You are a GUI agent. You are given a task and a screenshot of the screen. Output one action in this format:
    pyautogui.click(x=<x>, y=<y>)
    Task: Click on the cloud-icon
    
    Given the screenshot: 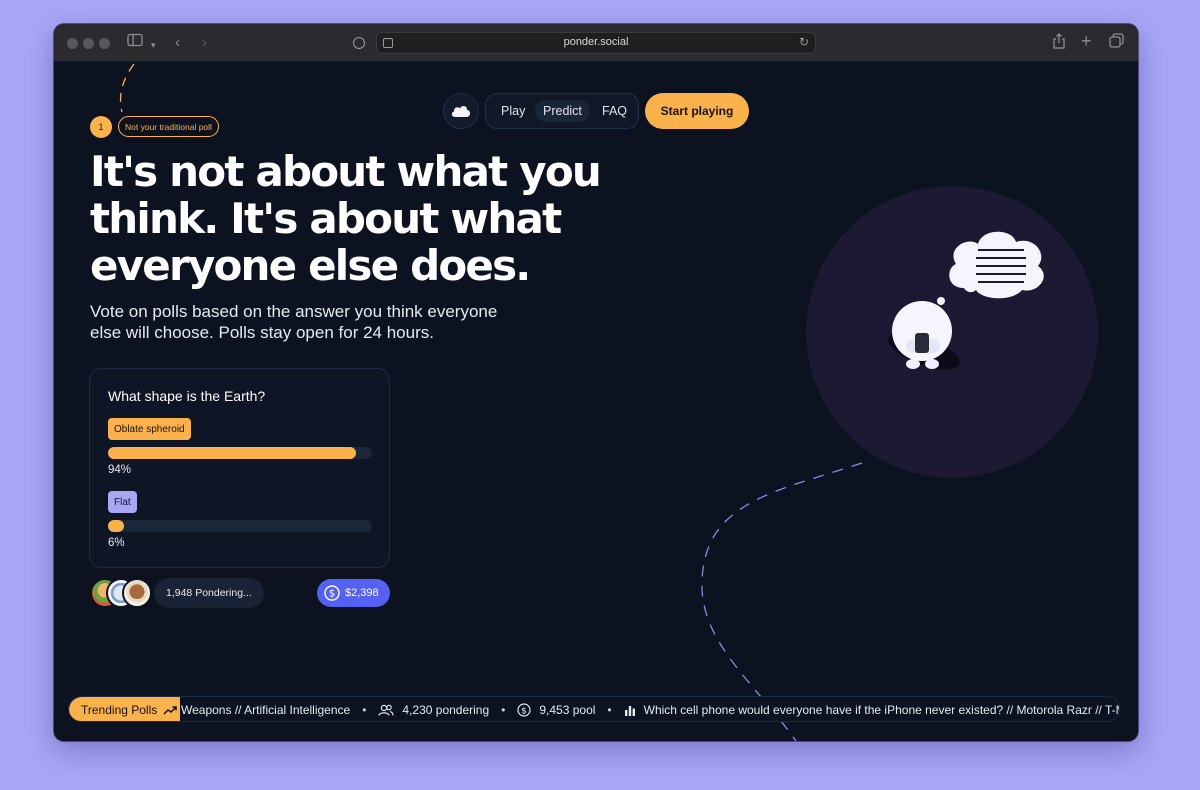 What is the action you would take?
    pyautogui.click(x=460, y=111)
    